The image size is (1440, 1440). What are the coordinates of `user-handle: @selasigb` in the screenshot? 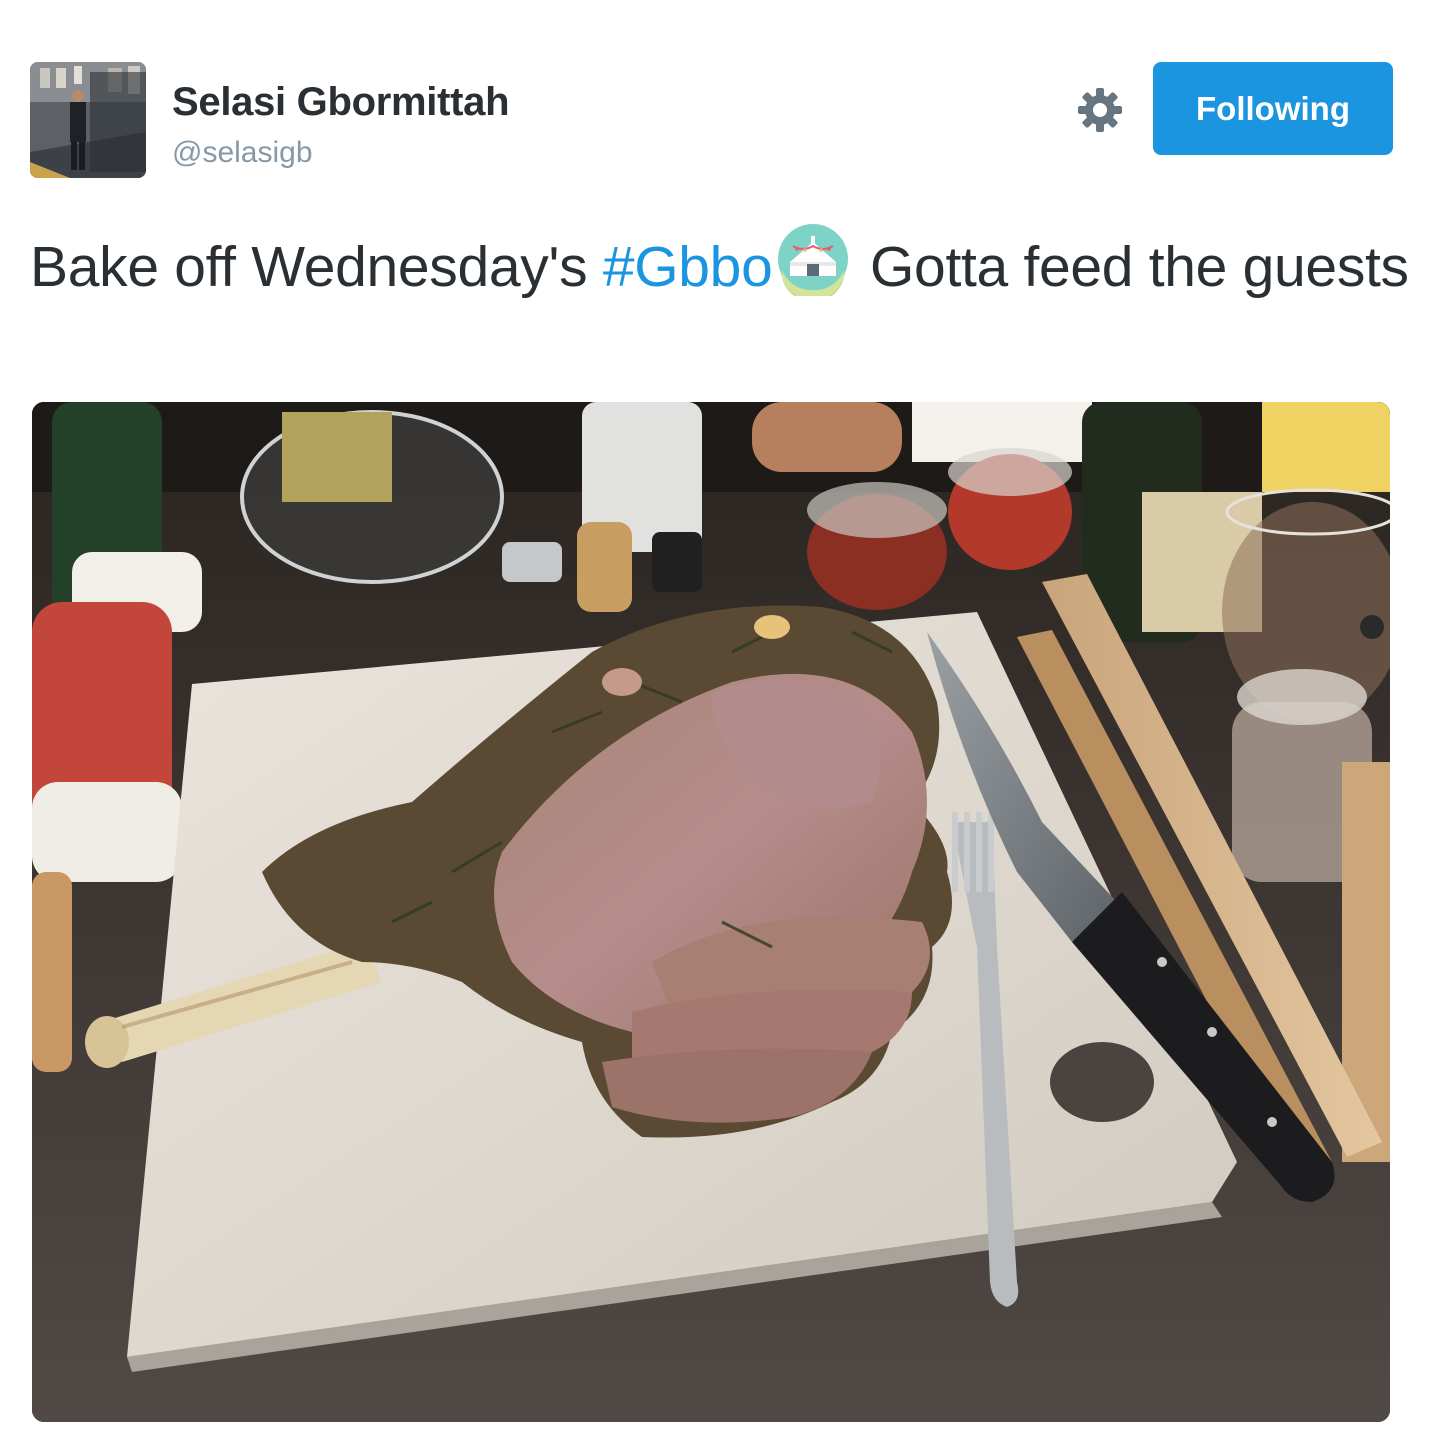 It's located at (242, 153).